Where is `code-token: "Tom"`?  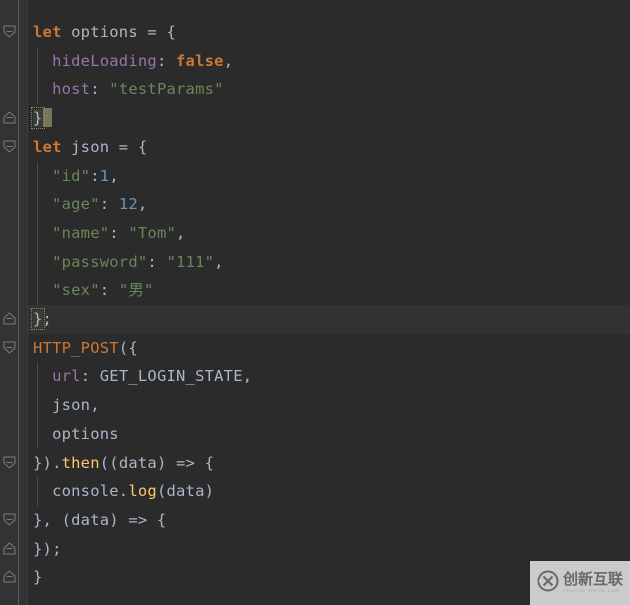 code-token: "Tom" is located at coordinates (152, 232).